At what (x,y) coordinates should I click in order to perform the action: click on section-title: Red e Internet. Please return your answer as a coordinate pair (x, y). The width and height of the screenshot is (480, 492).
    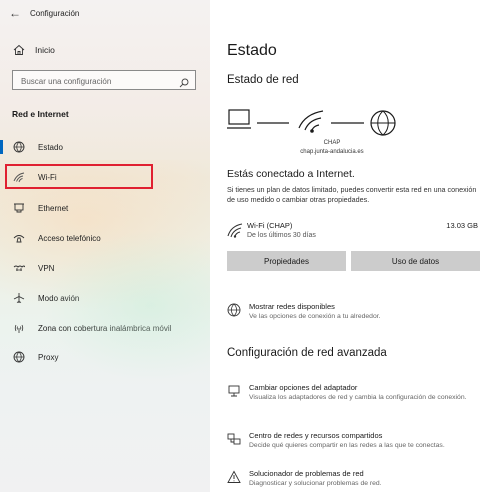
    Looking at the image, I should click on (40, 114).